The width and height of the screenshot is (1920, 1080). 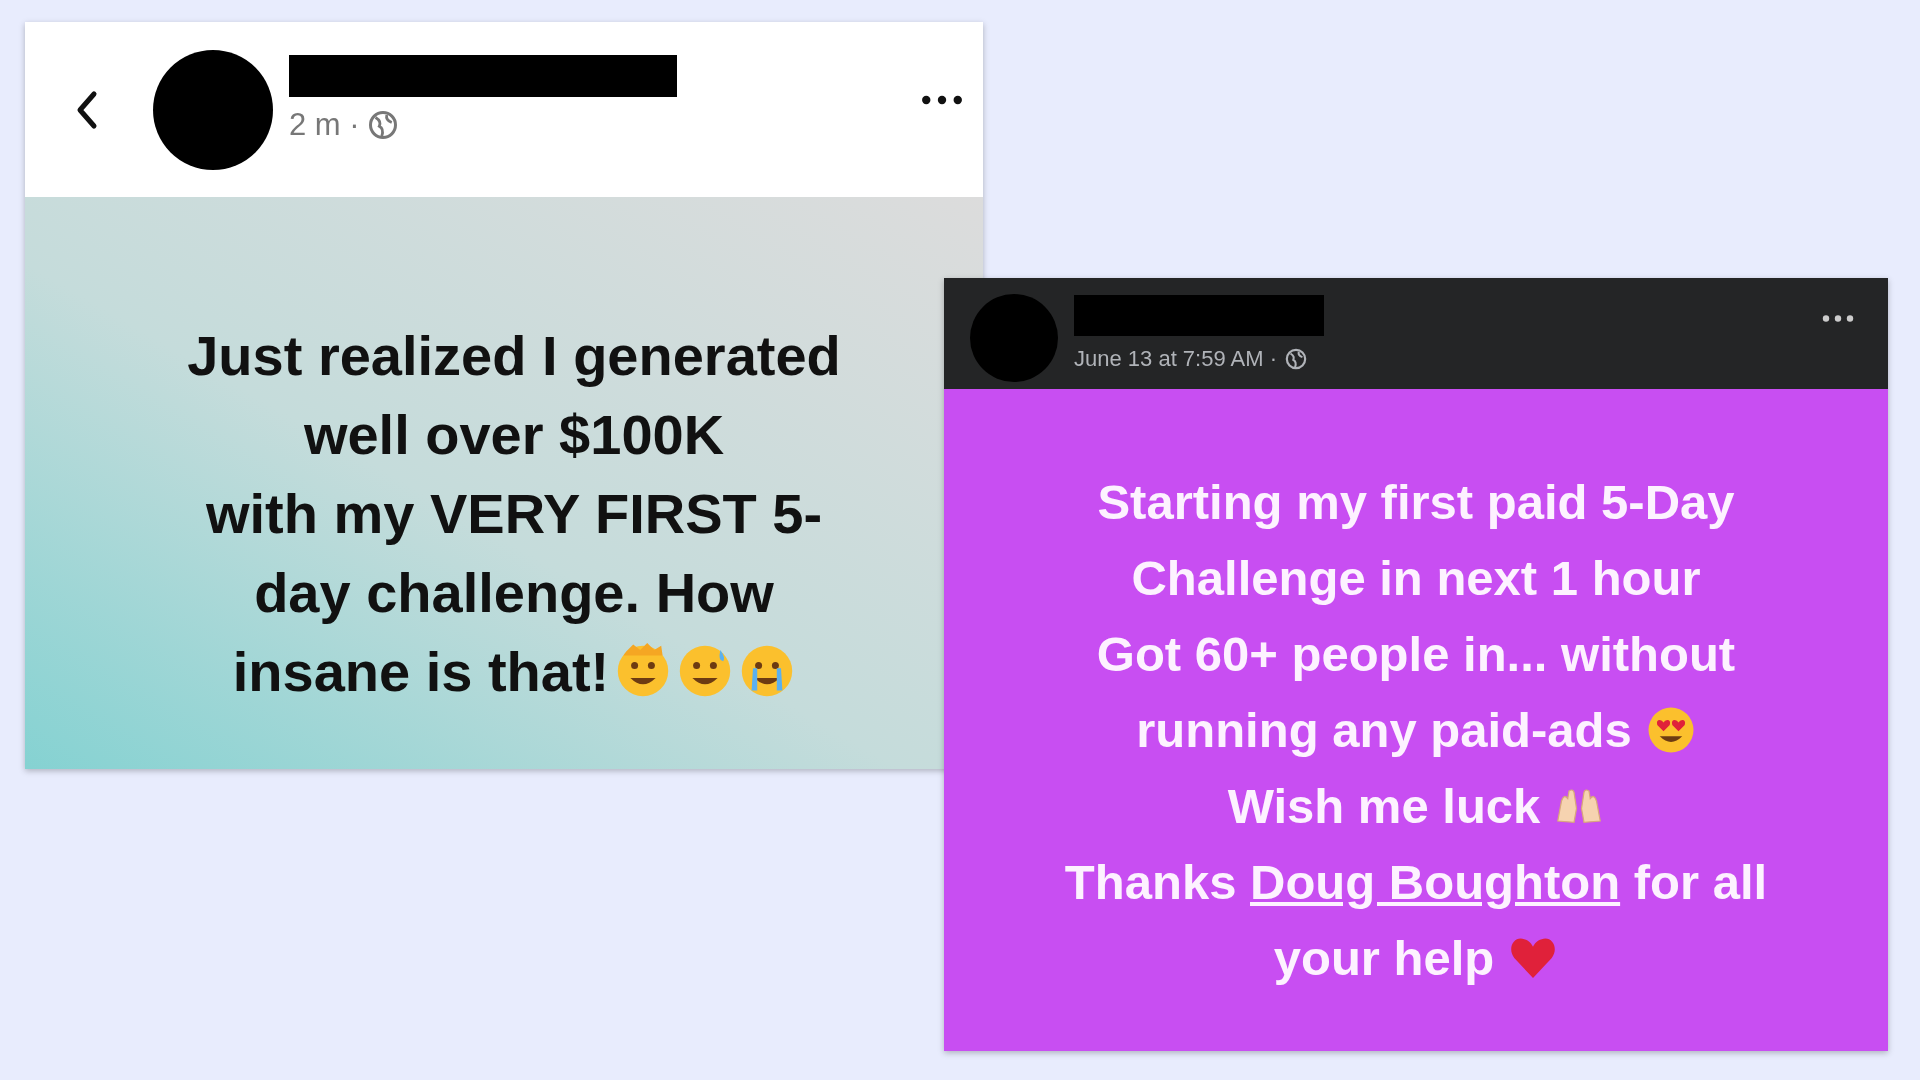 What do you see at coordinates (1384, 958) in the screenshot?
I see `post-text-line: your help` at bounding box center [1384, 958].